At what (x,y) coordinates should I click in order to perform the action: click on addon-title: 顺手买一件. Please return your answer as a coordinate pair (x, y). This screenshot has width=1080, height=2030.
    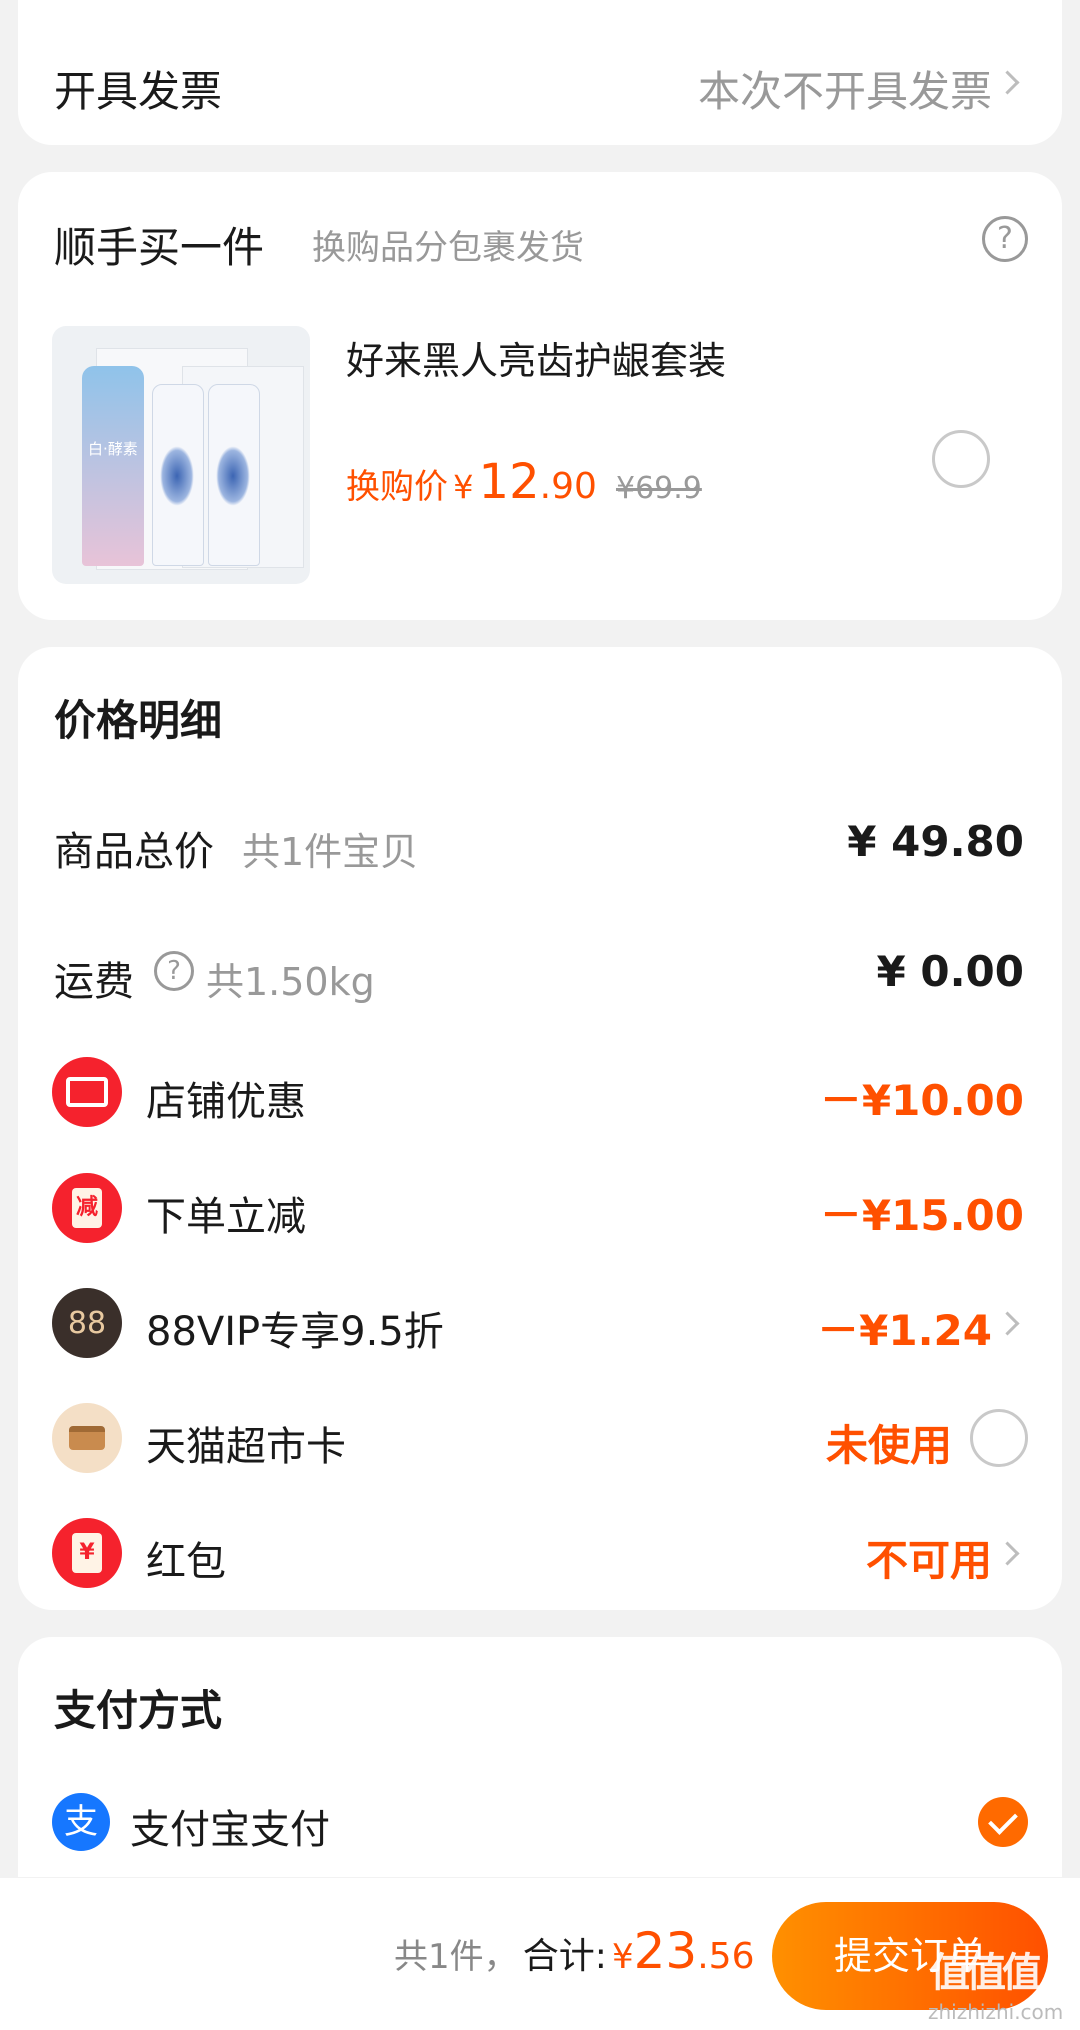
    Looking at the image, I should click on (159, 247).